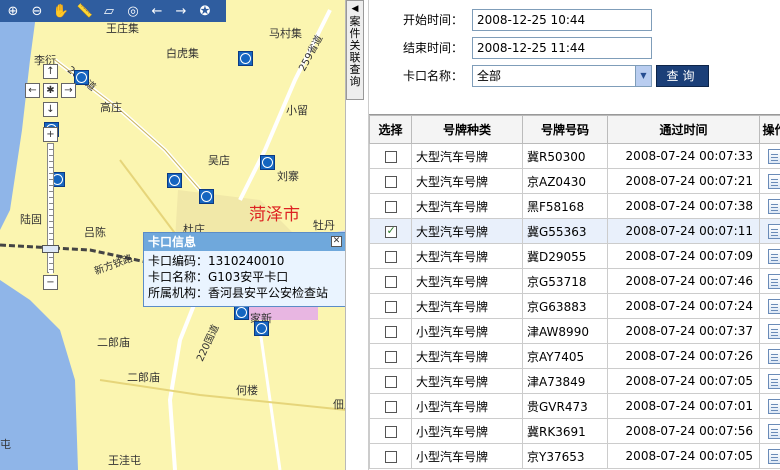 The image size is (780, 470). I want to click on plate-number-cell: 津A73849, so click(565, 381).